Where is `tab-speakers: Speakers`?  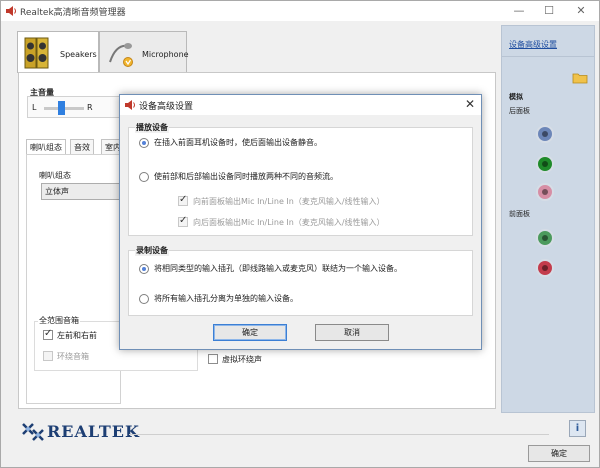 tab-speakers: Speakers is located at coordinates (58, 52).